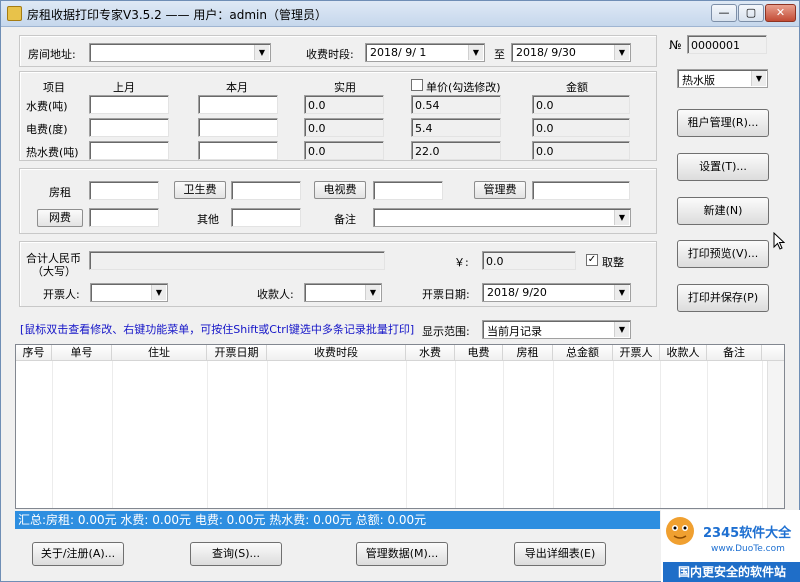  What do you see at coordinates (446, 331) in the screenshot?
I see `range-label: 显示范围:` at bounding box center [446, 331].